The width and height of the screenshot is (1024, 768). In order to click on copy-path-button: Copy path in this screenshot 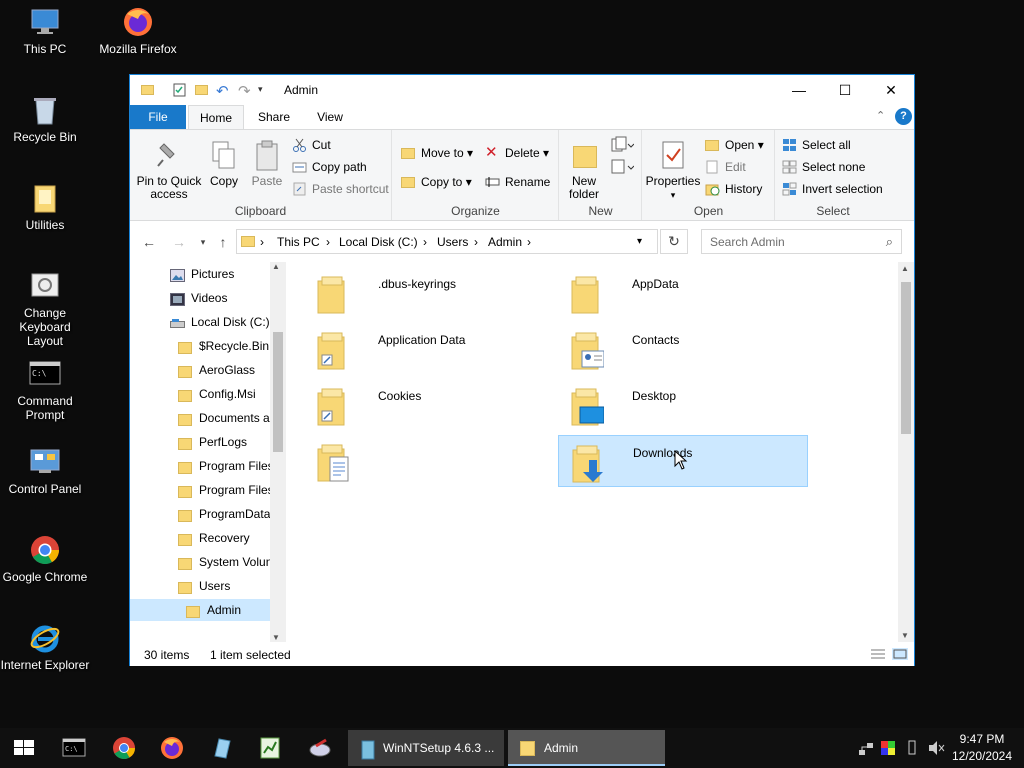, I will do `click(329, 167)`.